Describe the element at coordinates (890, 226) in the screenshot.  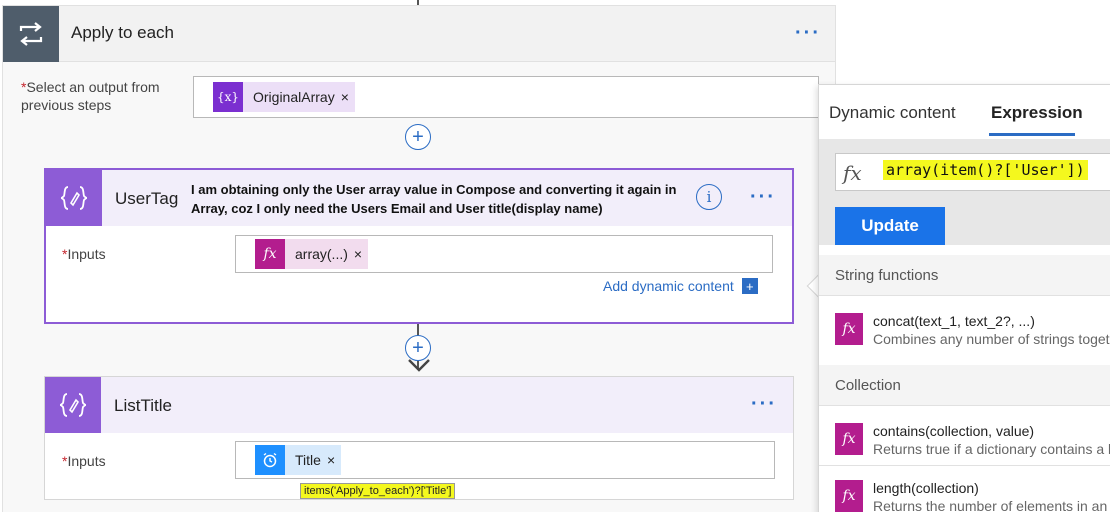
I see `update-button: Update` at that location.